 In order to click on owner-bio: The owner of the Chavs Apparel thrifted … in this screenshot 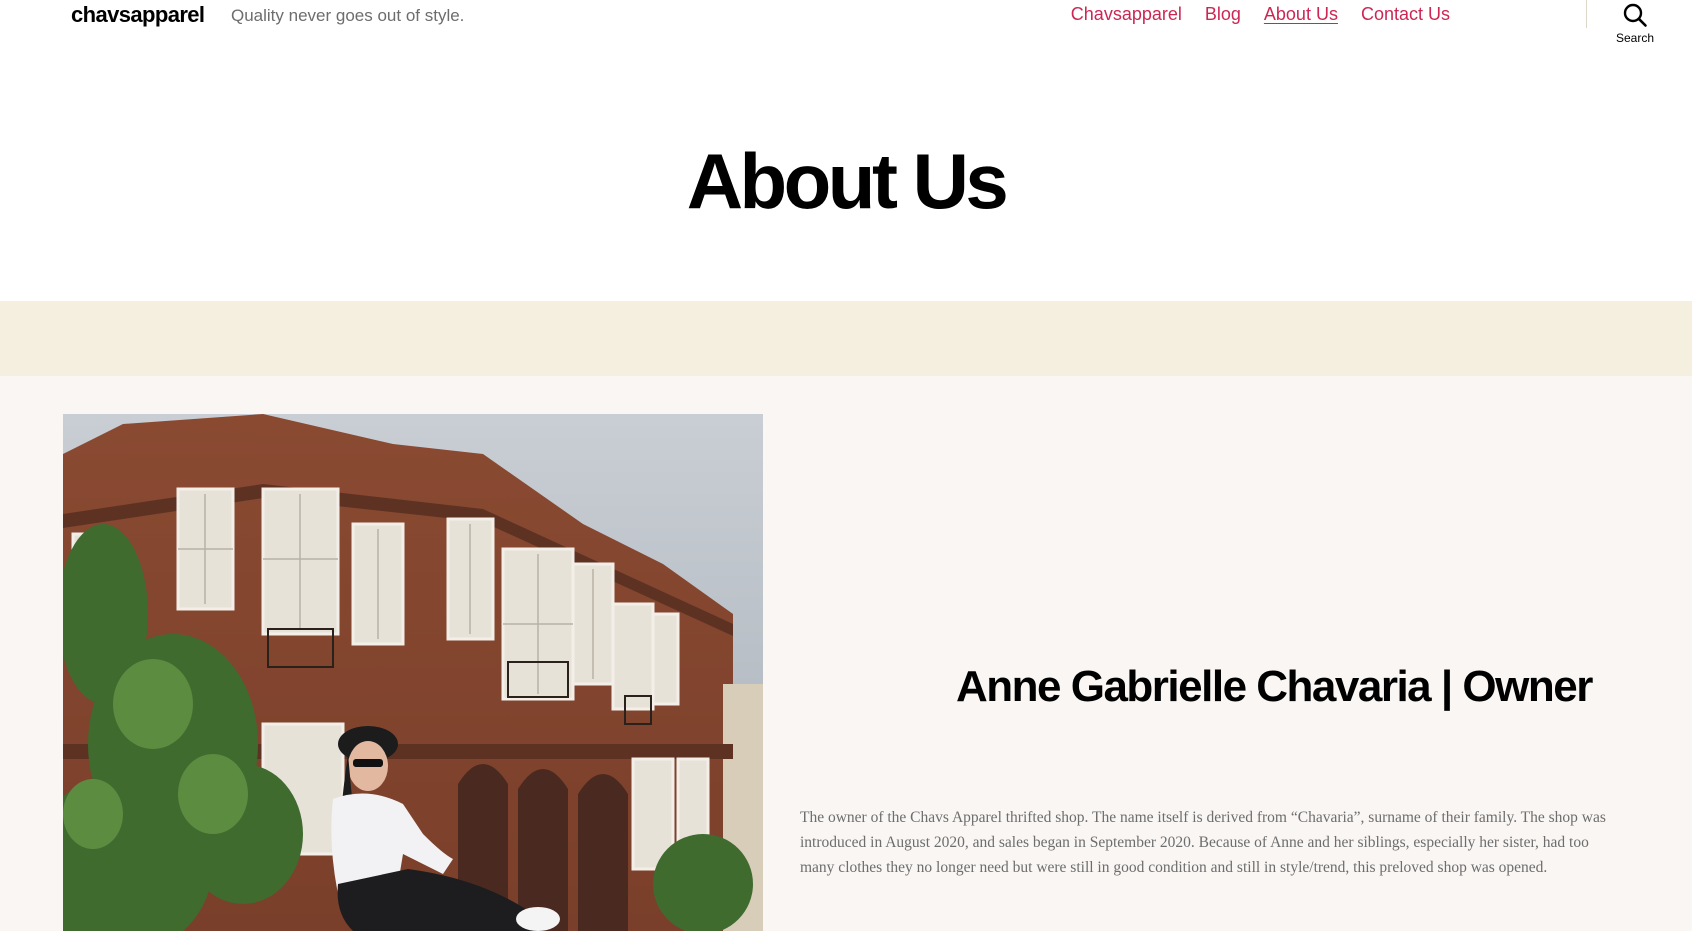, I will do `click(1203, 842)`.